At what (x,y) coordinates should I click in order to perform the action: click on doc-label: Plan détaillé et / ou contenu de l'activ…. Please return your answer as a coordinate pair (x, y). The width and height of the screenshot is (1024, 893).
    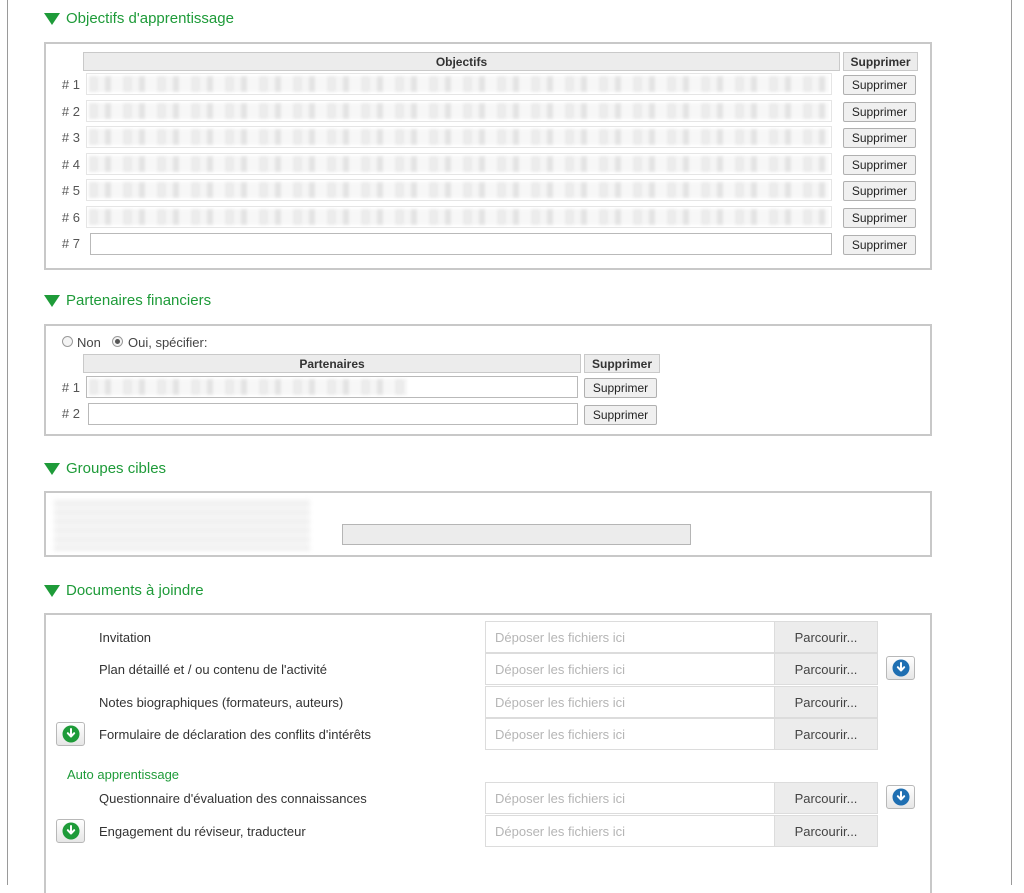
    Looking at the image, I should click on (213, 669).